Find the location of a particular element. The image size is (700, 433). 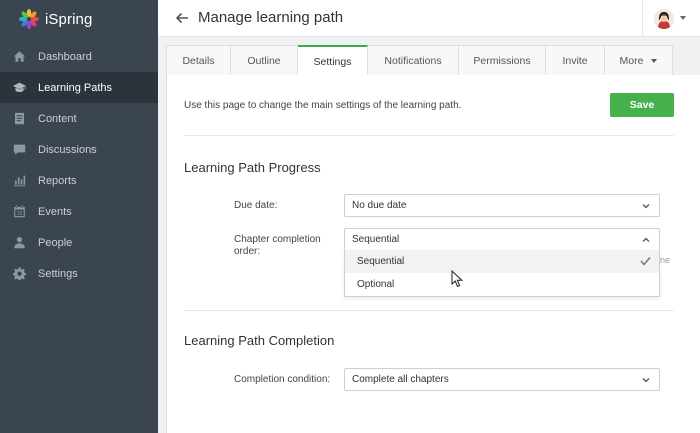

sidebar-item-label: Reports is located at coordinates (57, 180).